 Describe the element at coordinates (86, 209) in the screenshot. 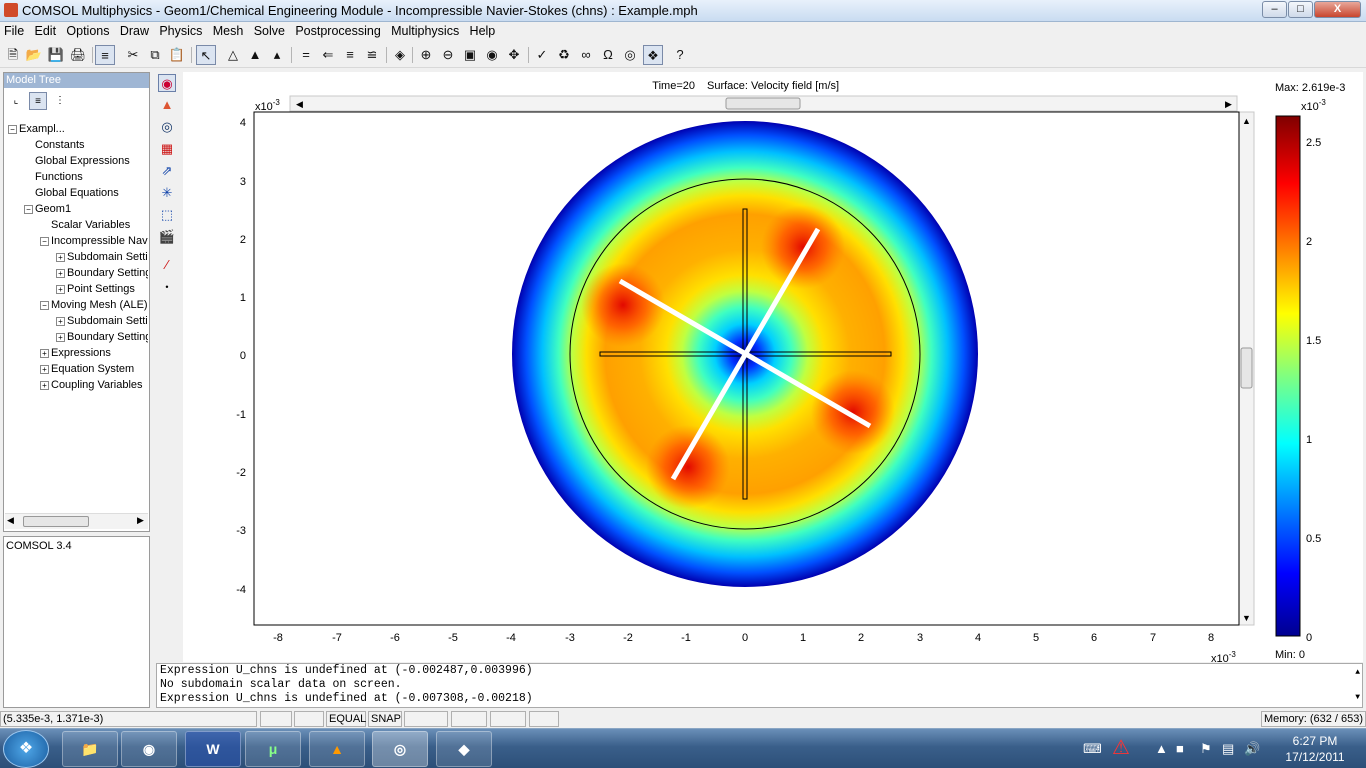

I see `tree-item-geom1: − Geom1` at that location.